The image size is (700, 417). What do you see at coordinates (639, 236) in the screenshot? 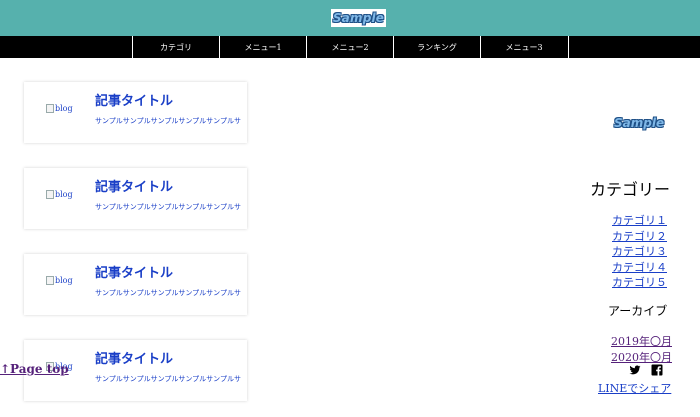
I see `category-link: カテゴリ２` at bounding box center [639, 236].